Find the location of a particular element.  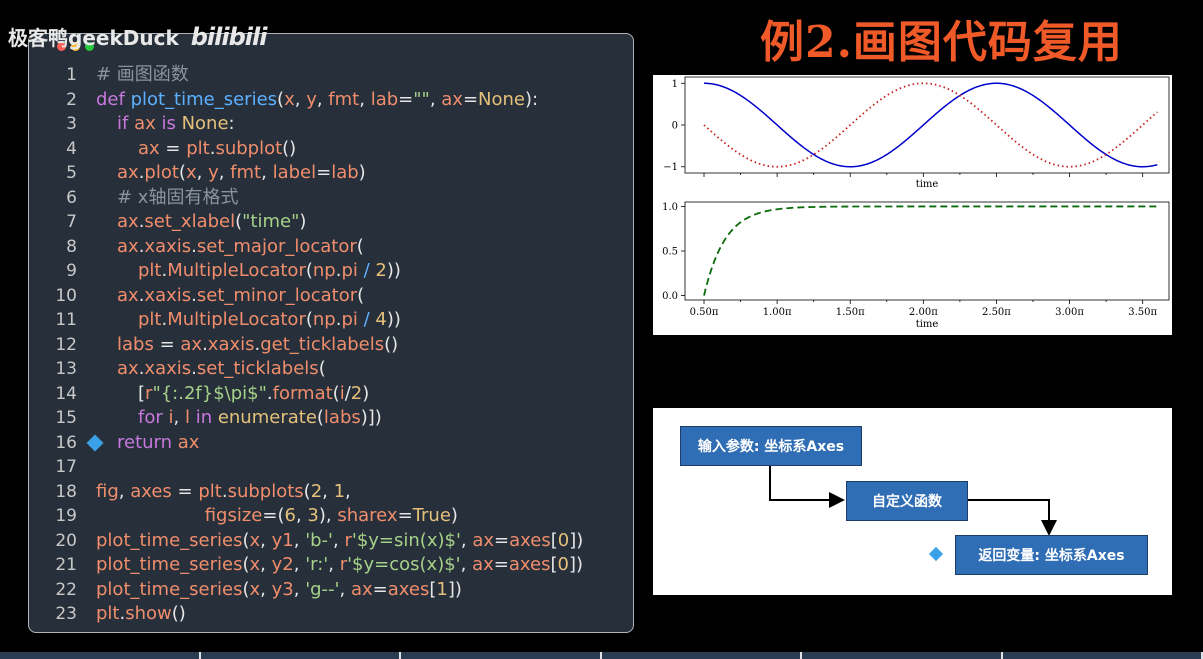

line-number: 23 is located at coordinates (66, 614).